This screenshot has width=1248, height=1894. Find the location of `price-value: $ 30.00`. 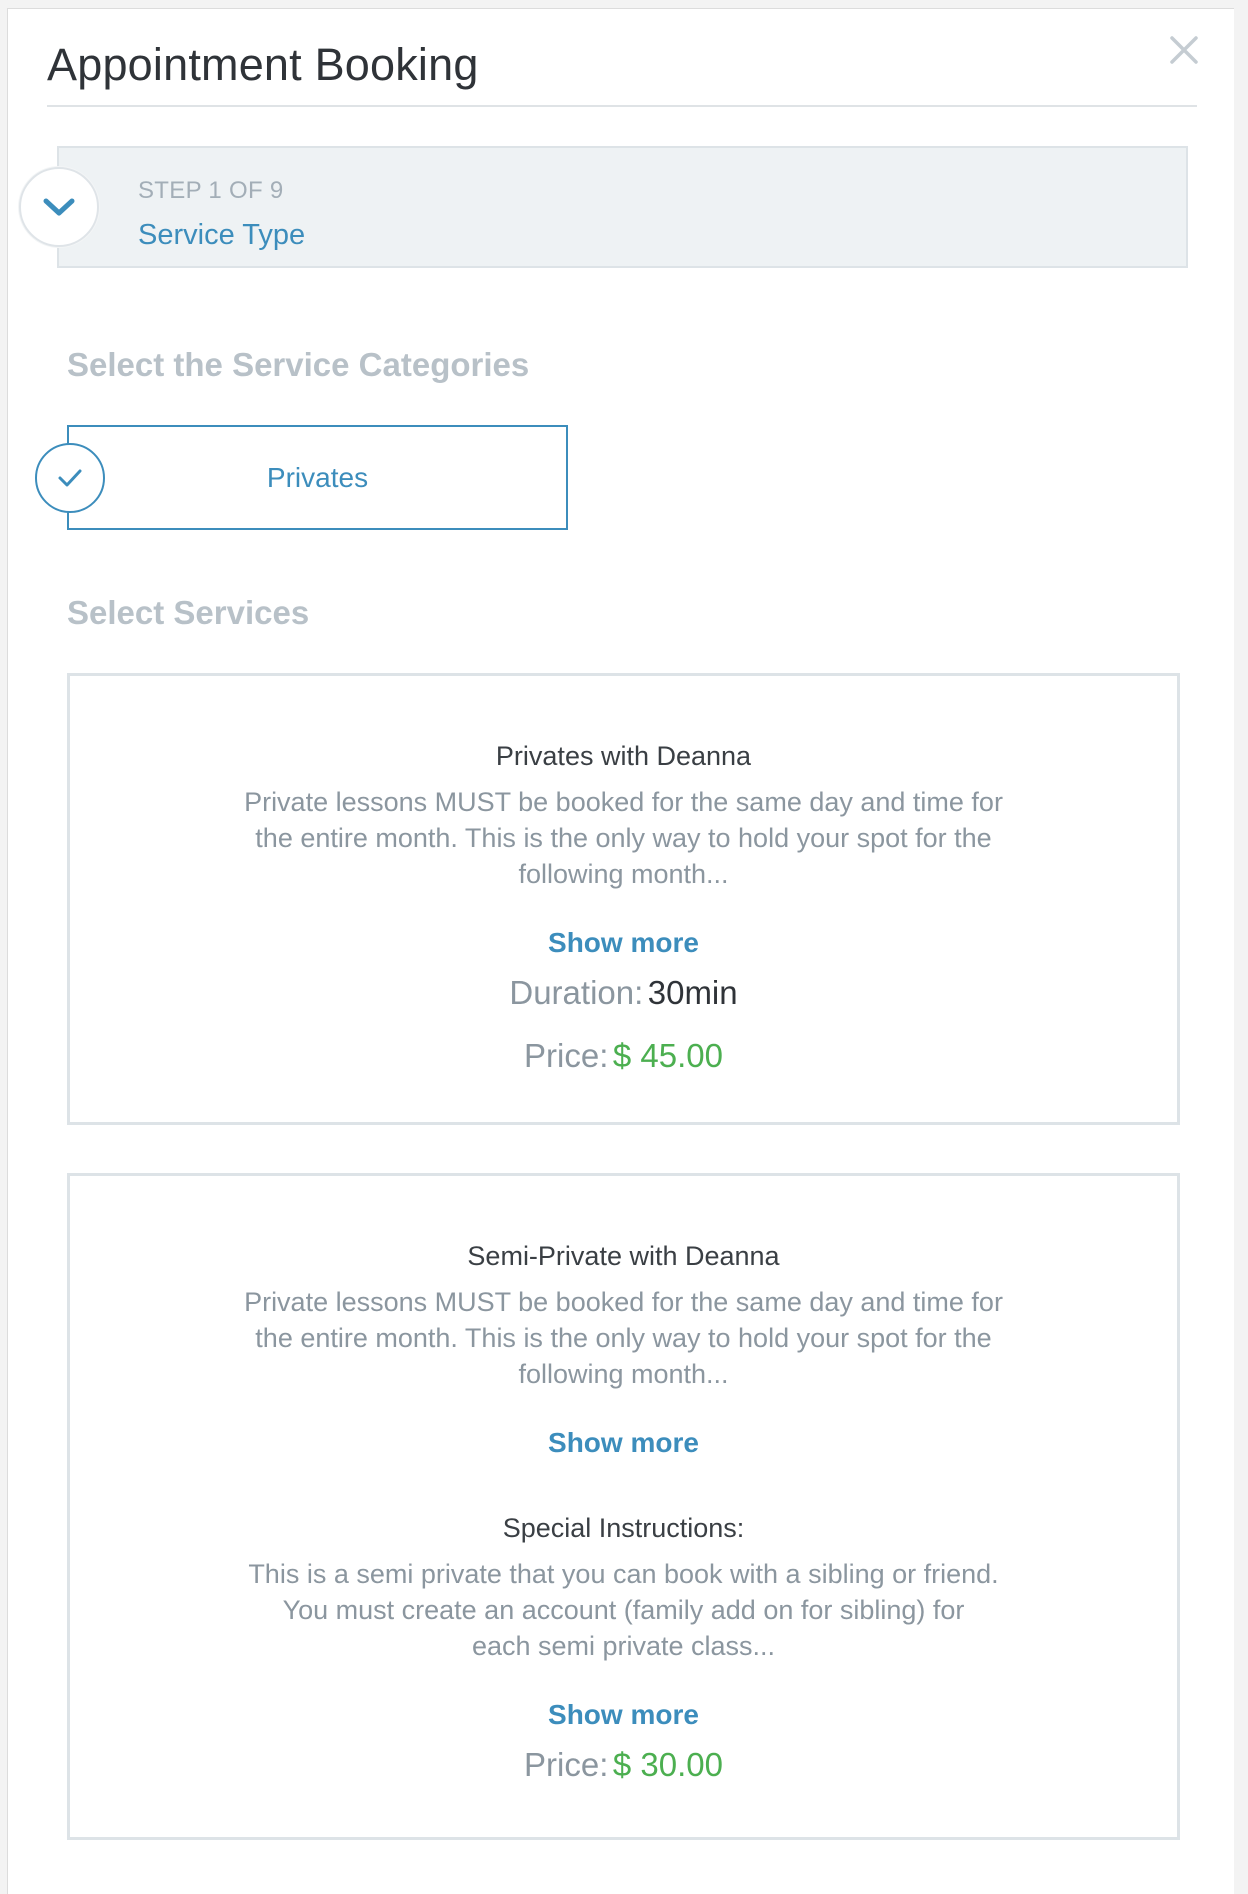

price-value: $ 30.00 is located at coordinates (667, 1764).